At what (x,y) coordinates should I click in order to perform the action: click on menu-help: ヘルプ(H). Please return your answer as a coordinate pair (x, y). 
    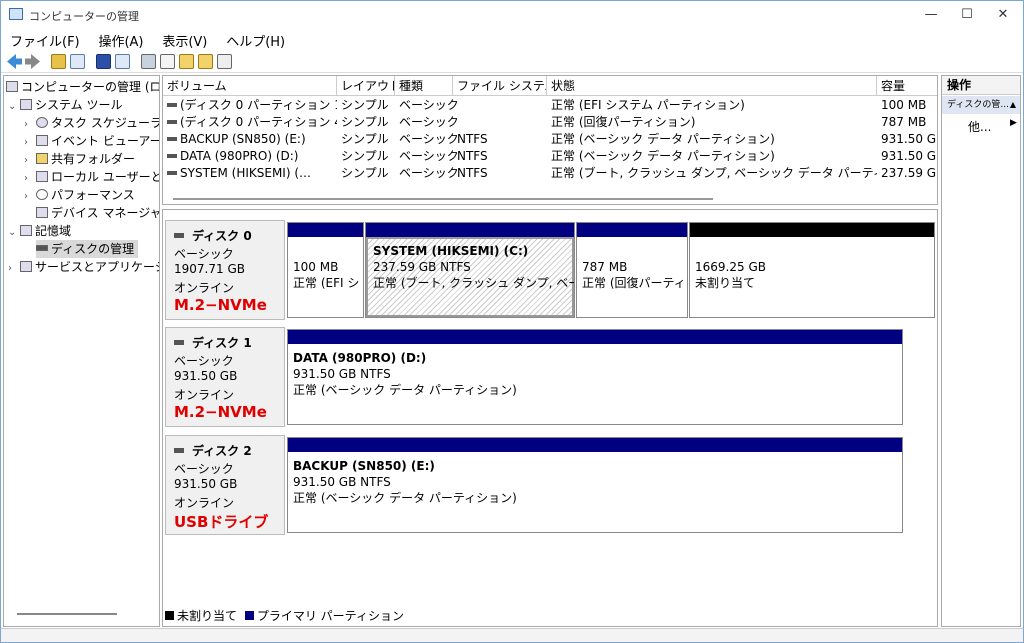
    Looking at the image, I should click on (255, 40).